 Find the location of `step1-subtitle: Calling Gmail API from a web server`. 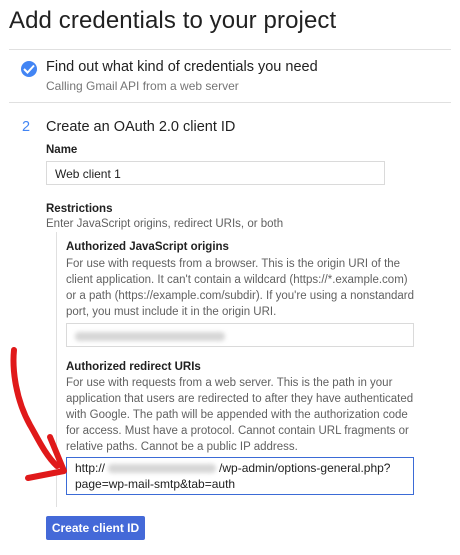

step1-subtitle: Calling Gmail API from a web server is located at coordinates (142, 86).